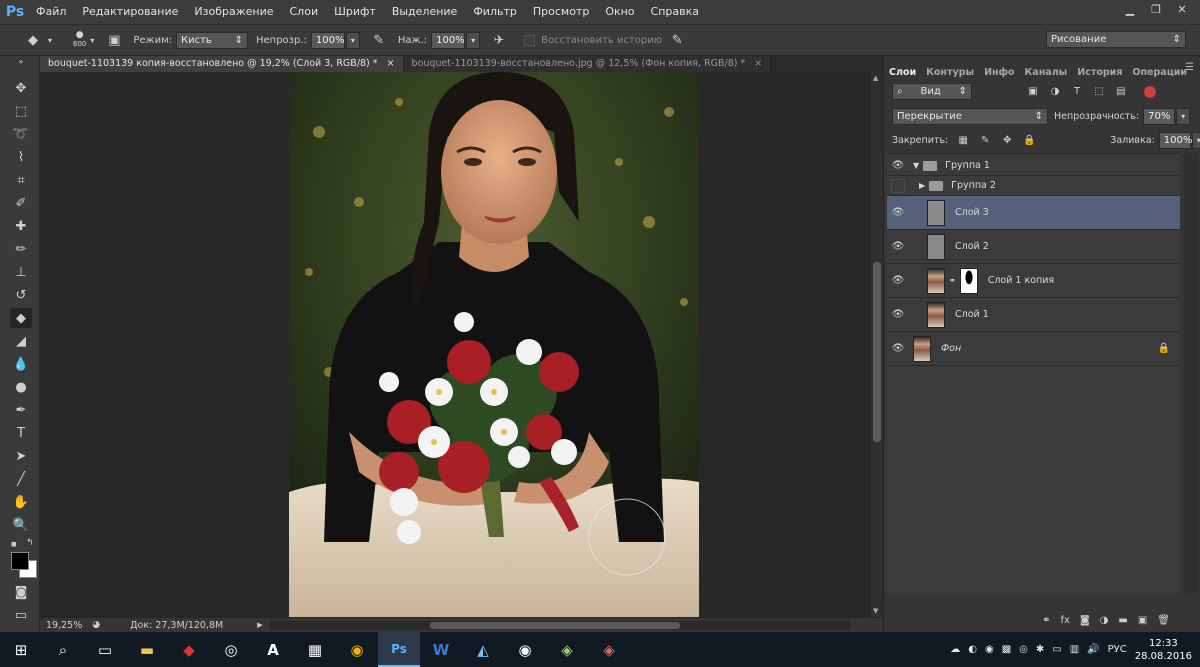 This screenshot has width=1200, height=667. I want to click on input-language: РУС, so click(1117, 649).